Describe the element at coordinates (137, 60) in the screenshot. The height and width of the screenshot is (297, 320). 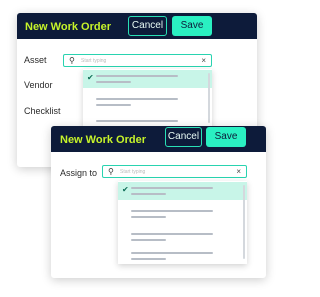
I see `asset-search-input: ⚲ Start typing ×` at that location.